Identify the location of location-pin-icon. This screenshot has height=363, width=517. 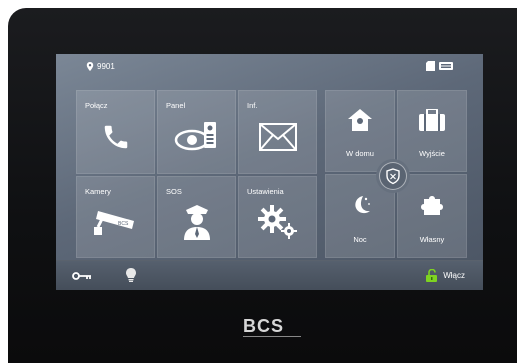
(90, 66).